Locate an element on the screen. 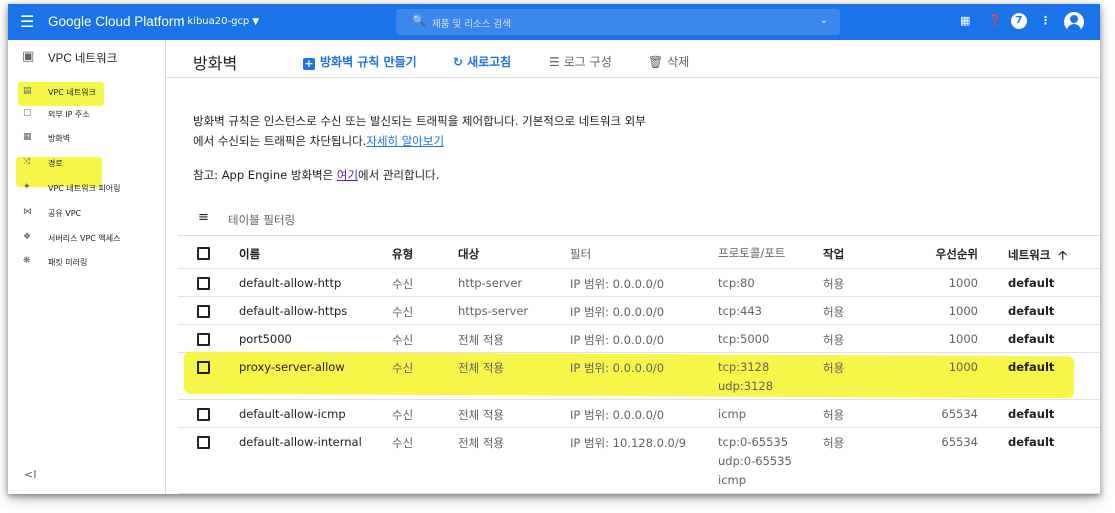 Image resolution: width=1115 pixels, height=513 pixels. routes-icon: ⤨ is located at coordinates (27, 162).